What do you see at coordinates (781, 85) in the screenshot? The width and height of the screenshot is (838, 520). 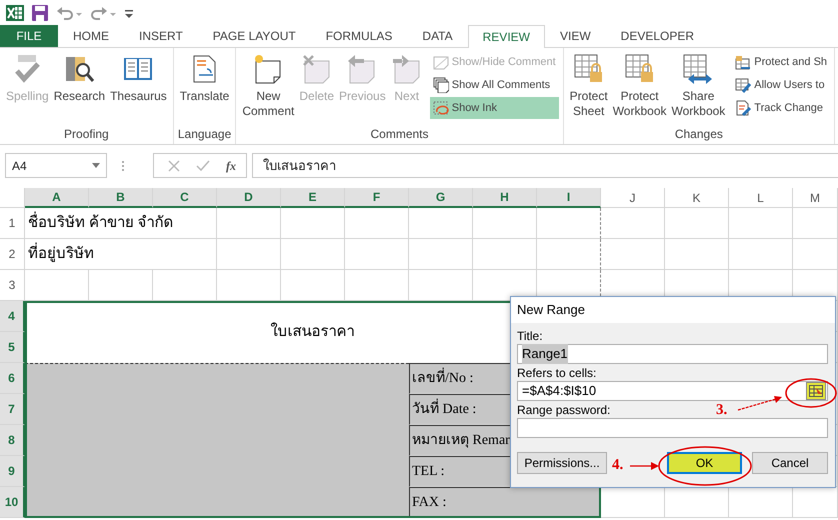 I see `ribbon-small-button: Allow Users to` at bounding box center [781, 85].